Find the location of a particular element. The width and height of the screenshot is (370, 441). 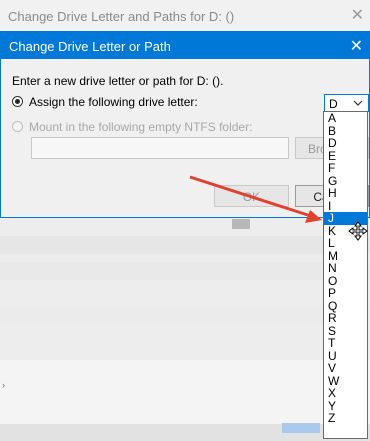

drive-letter-option: V is located at coordinates (345, 368).